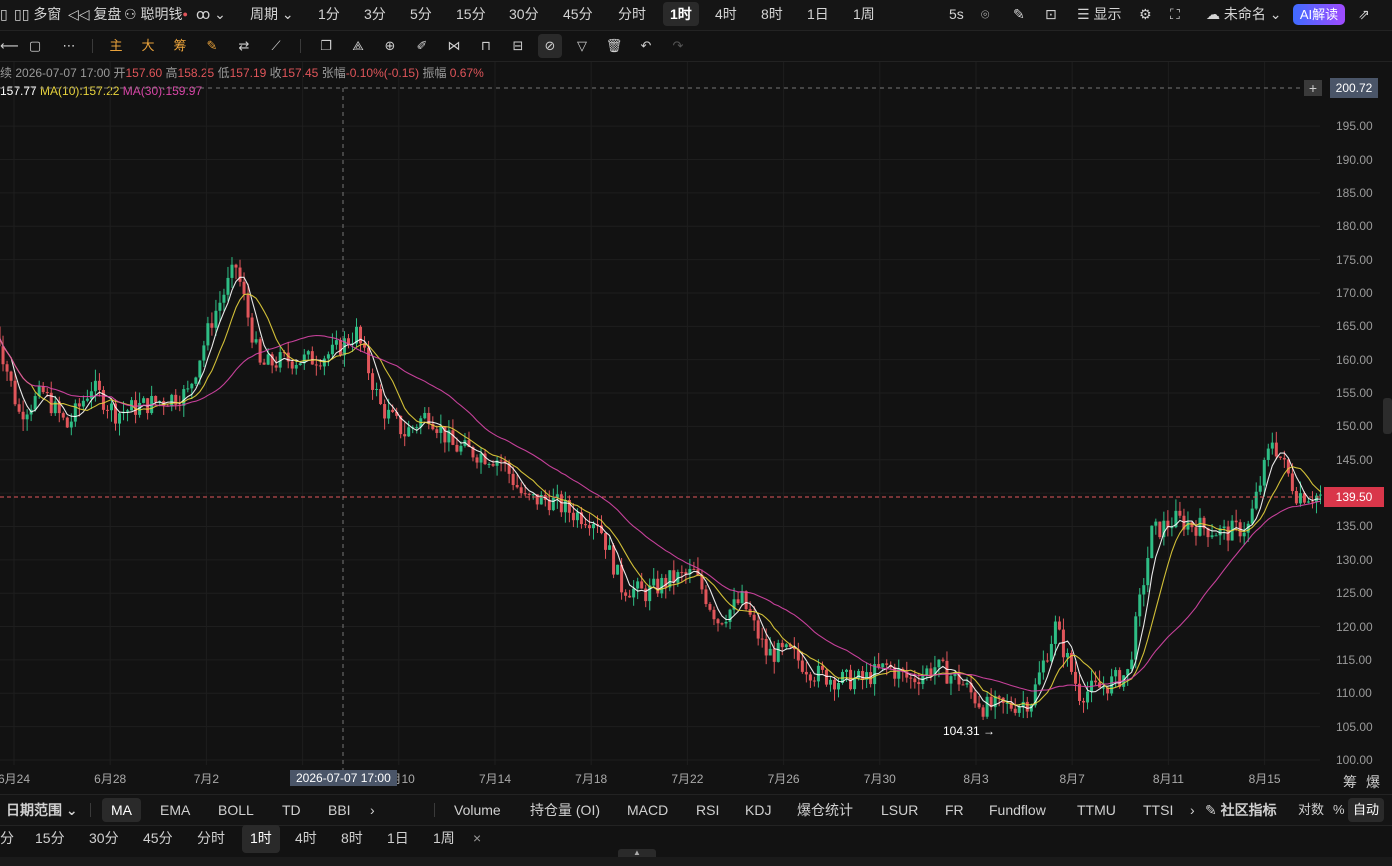  I want to click on period-1d: 1日, so click(818, 14).